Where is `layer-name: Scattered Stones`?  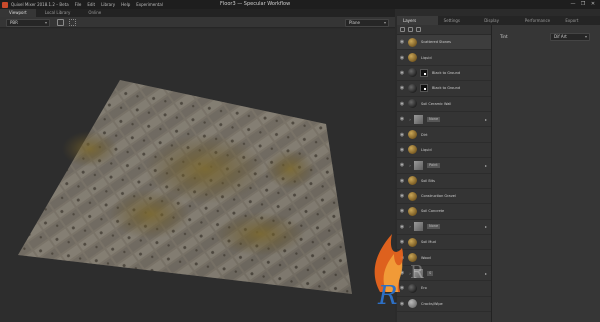 layer-name: Scattered Stones is located at coordinates (436, 42).